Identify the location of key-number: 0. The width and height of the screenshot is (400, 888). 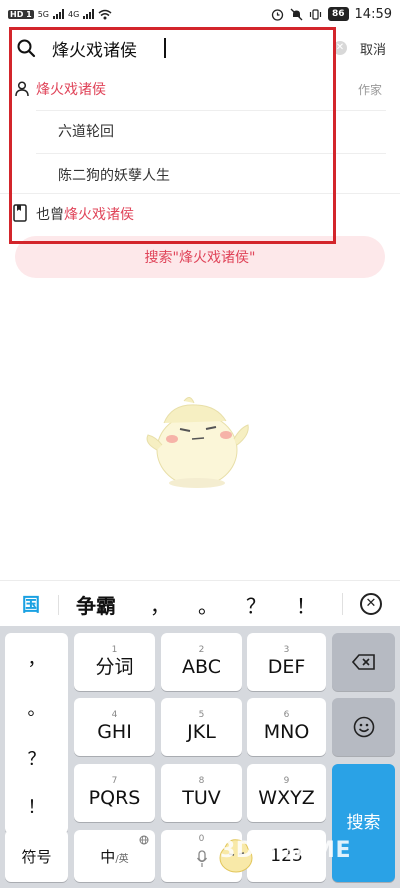
(201, 839).